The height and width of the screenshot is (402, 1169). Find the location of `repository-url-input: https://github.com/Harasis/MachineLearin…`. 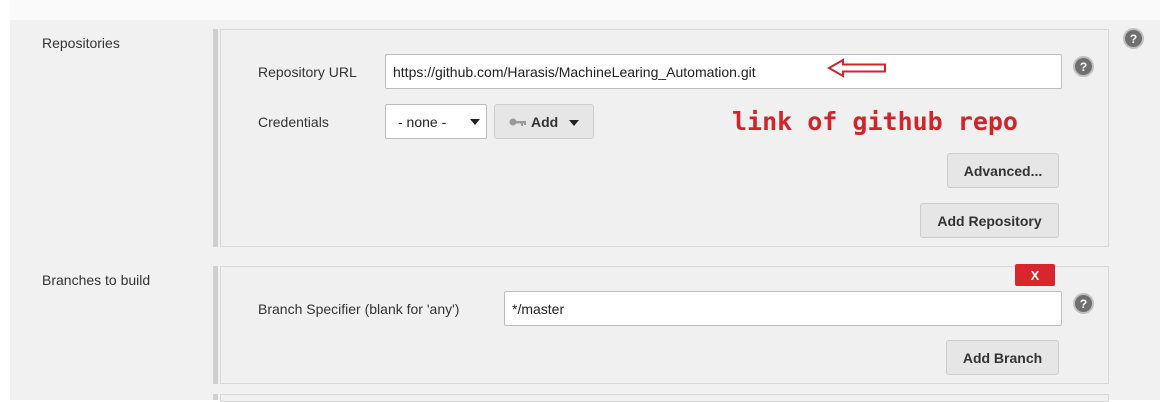

repository-url-input: https://github.com/Harasis/MachineLearin… is located at coordinates (723, 71).